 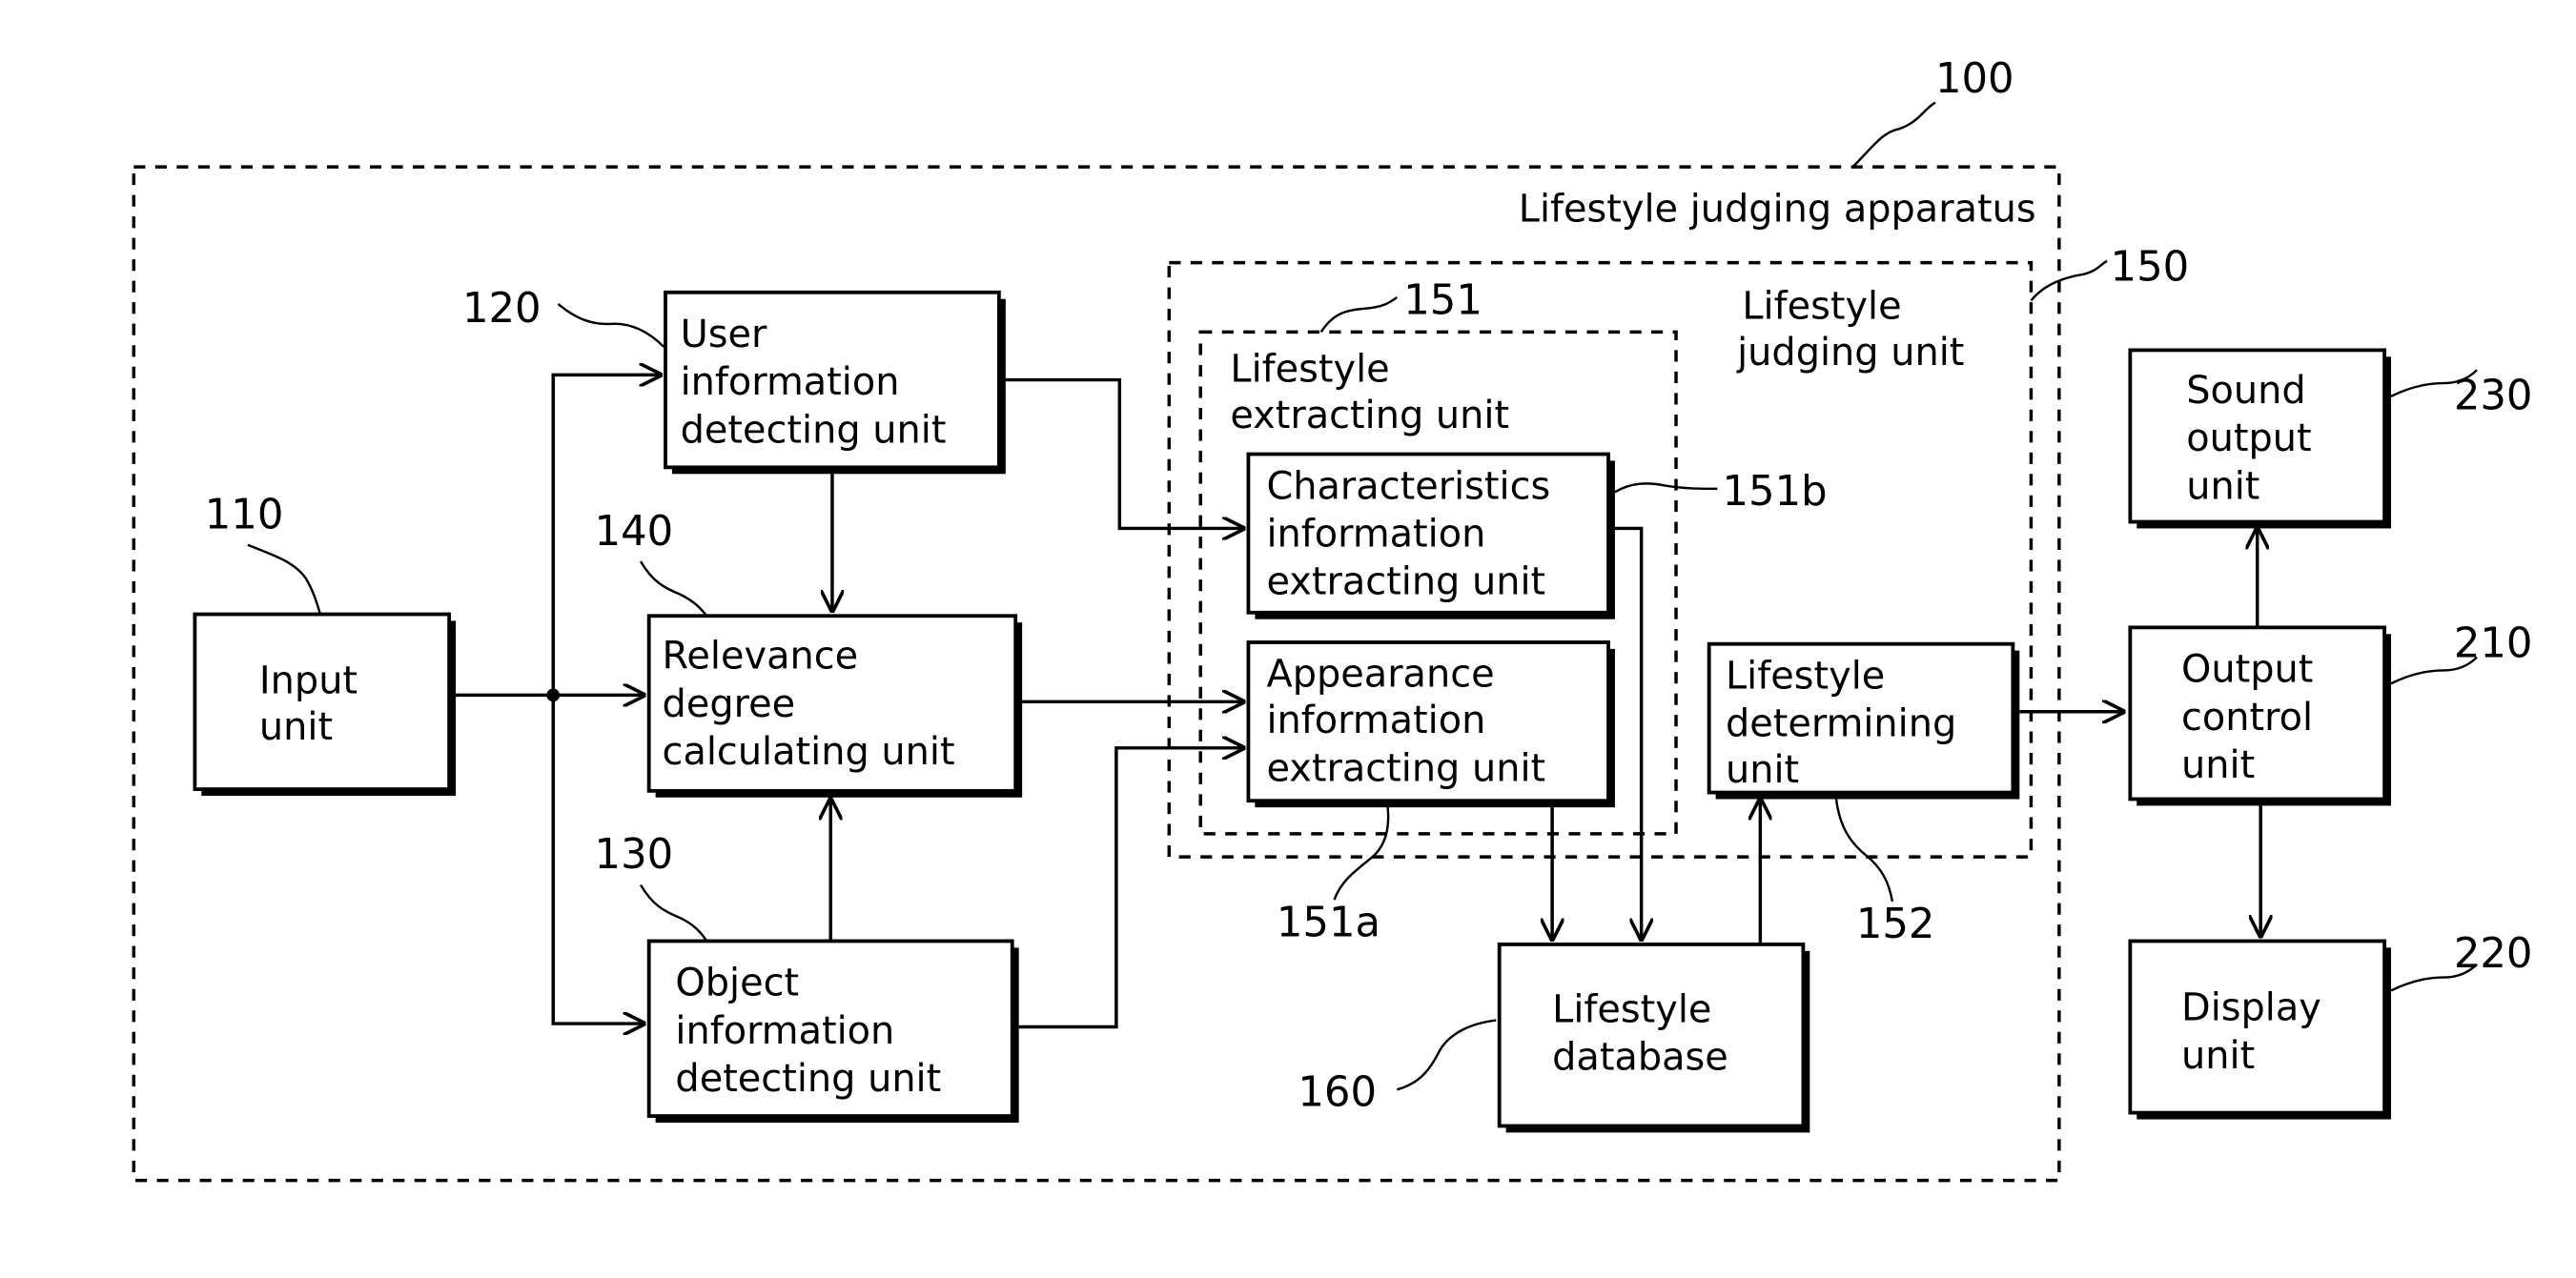 What do you see at coordinates (2494, 954) in the screenshot?
I see `ref-220: 220` at bounding box center [2494, 954].